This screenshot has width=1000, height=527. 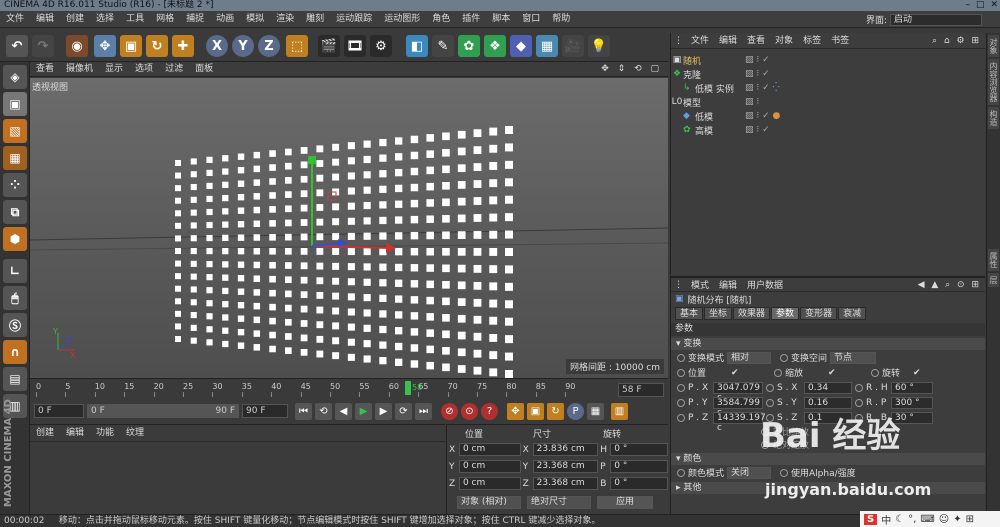 I want to click on scale-radio, so click(x=778, y=372).